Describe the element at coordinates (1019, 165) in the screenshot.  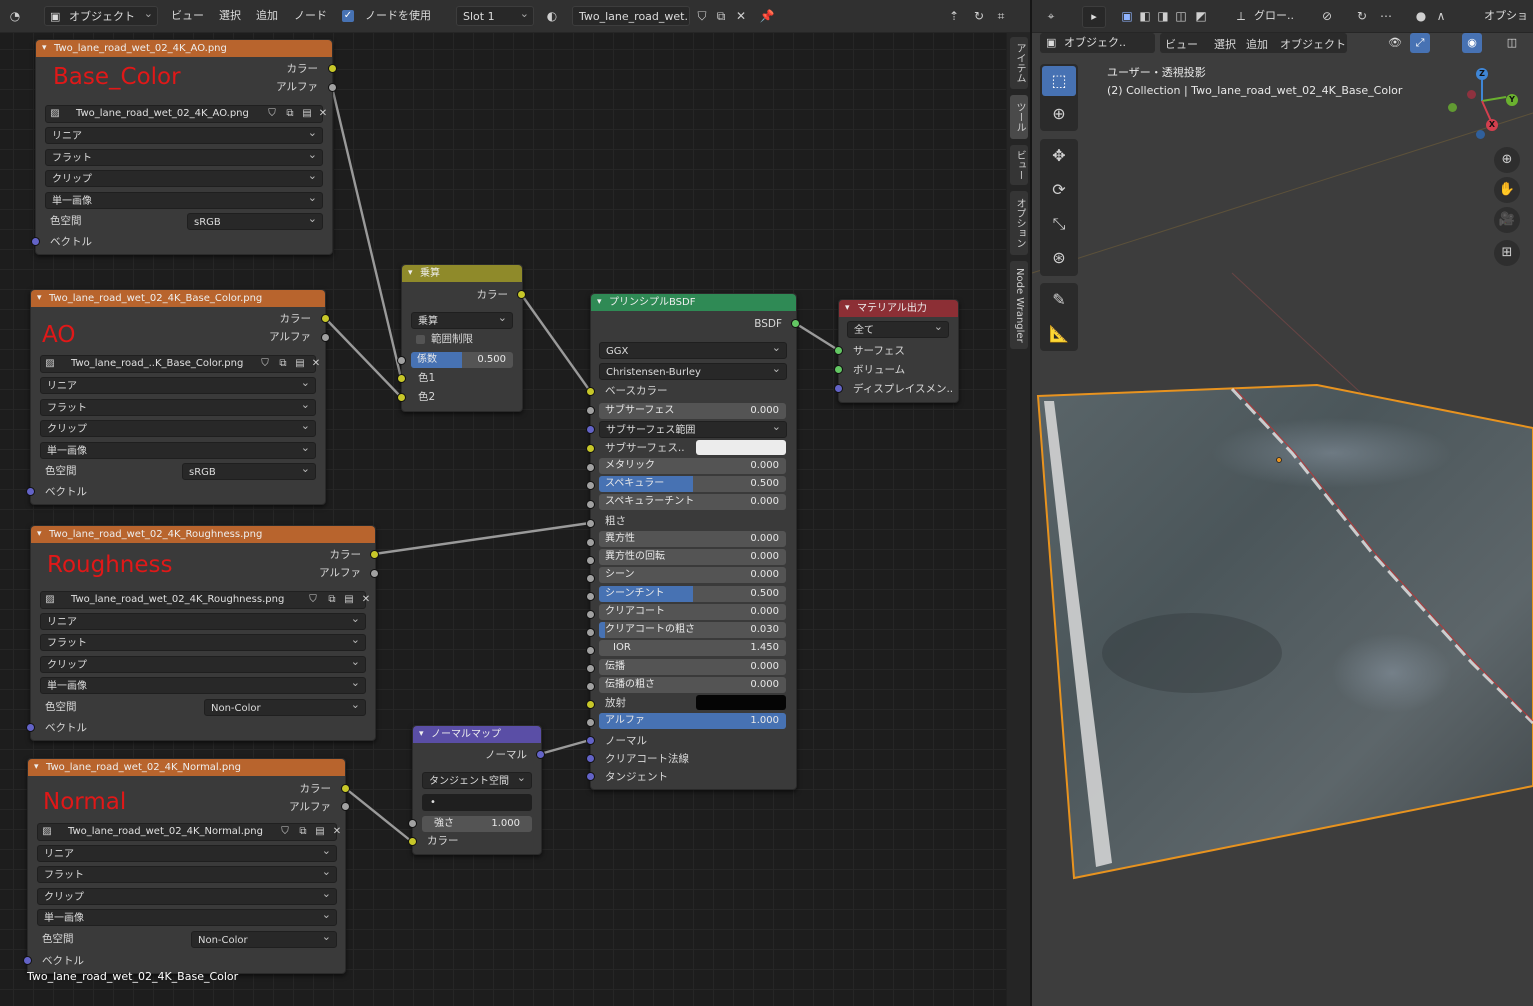
I see `tab-view: ビュー` at that location.